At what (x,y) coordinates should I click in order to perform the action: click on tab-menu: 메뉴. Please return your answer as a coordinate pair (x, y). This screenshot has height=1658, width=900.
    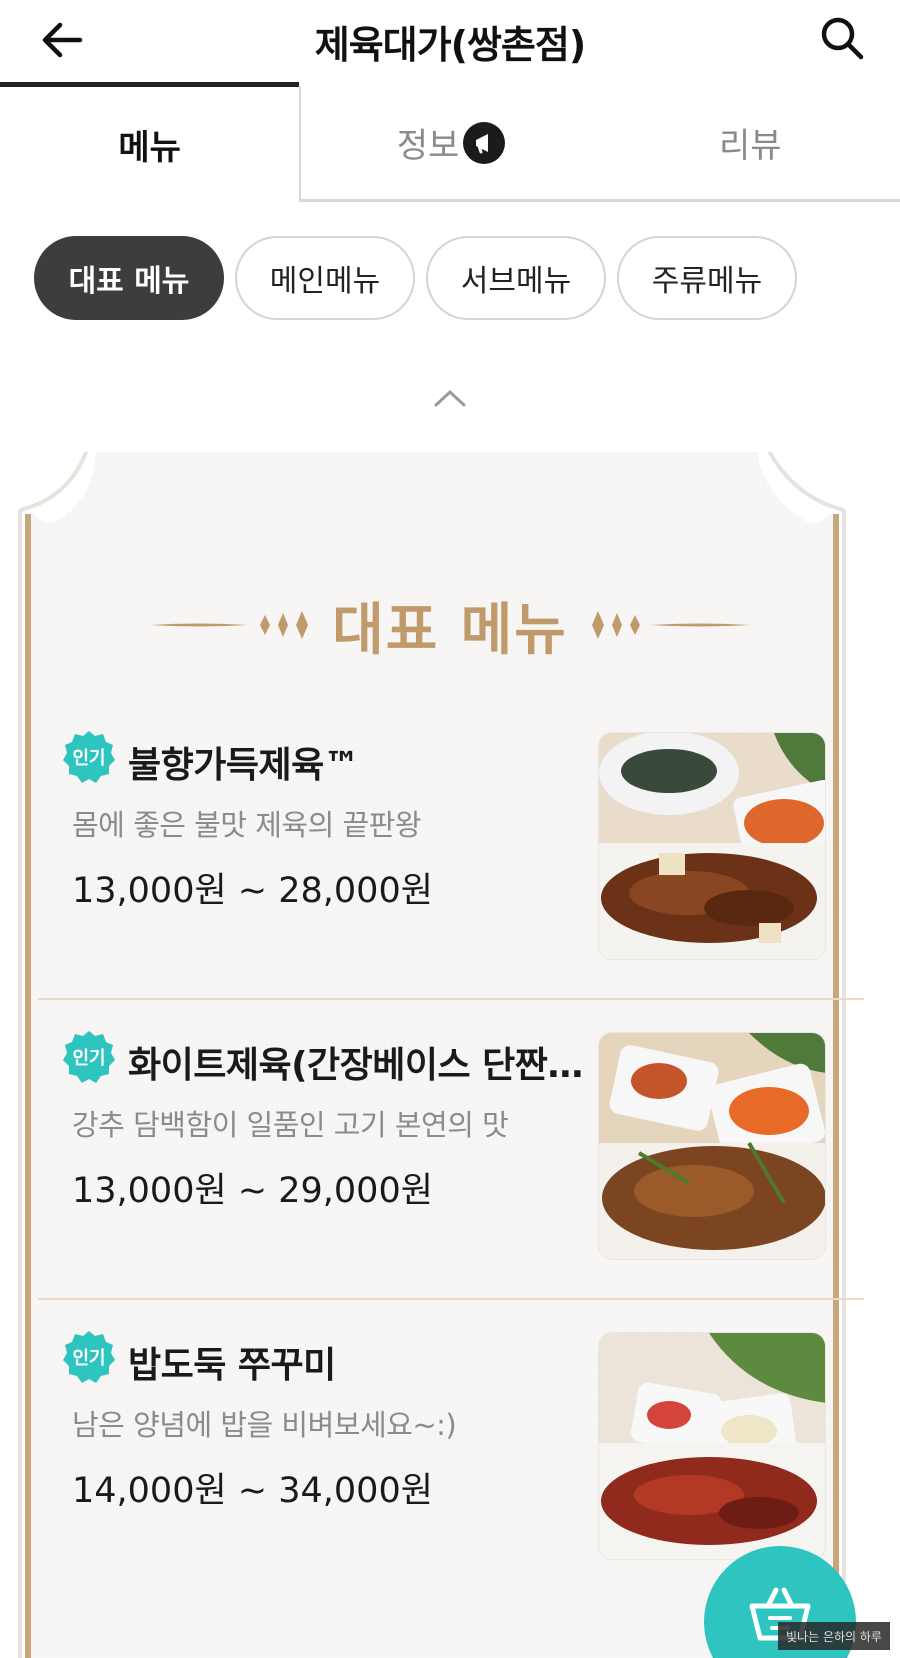
    Looking at the image, I should click on (151, 142).